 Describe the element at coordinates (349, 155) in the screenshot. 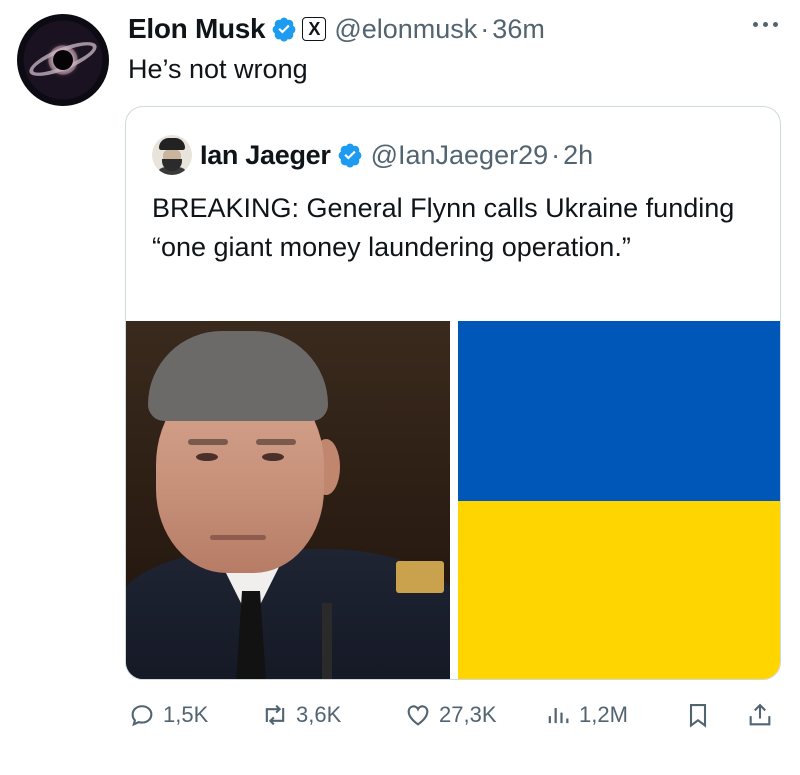

I see `quoted-verified-badge-icon` at that location.